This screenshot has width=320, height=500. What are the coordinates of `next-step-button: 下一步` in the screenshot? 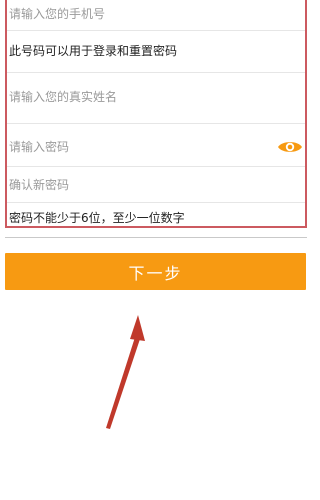 It's located at (155, 271).